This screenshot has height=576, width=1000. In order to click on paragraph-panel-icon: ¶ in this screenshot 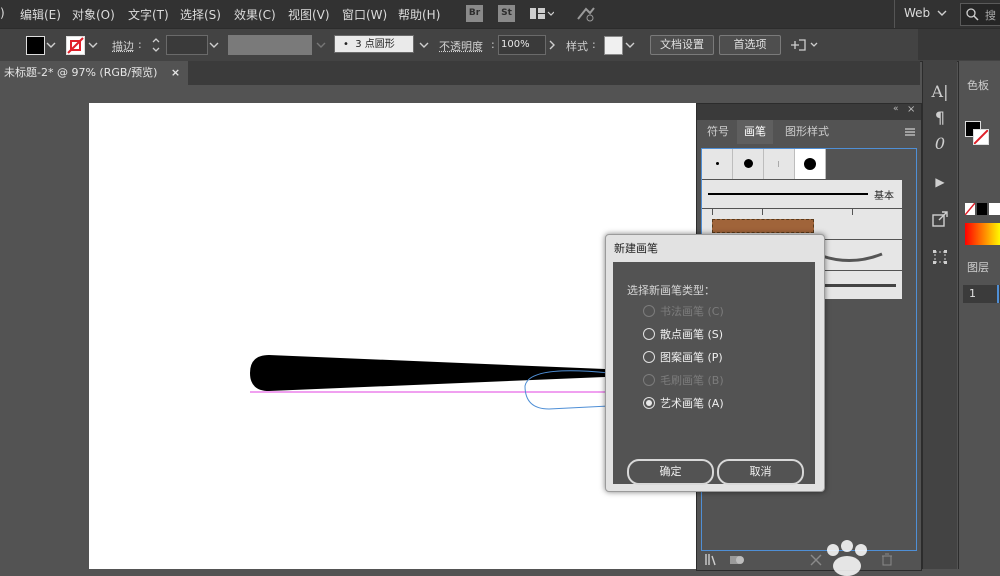, I will do `click(940, 118)`.